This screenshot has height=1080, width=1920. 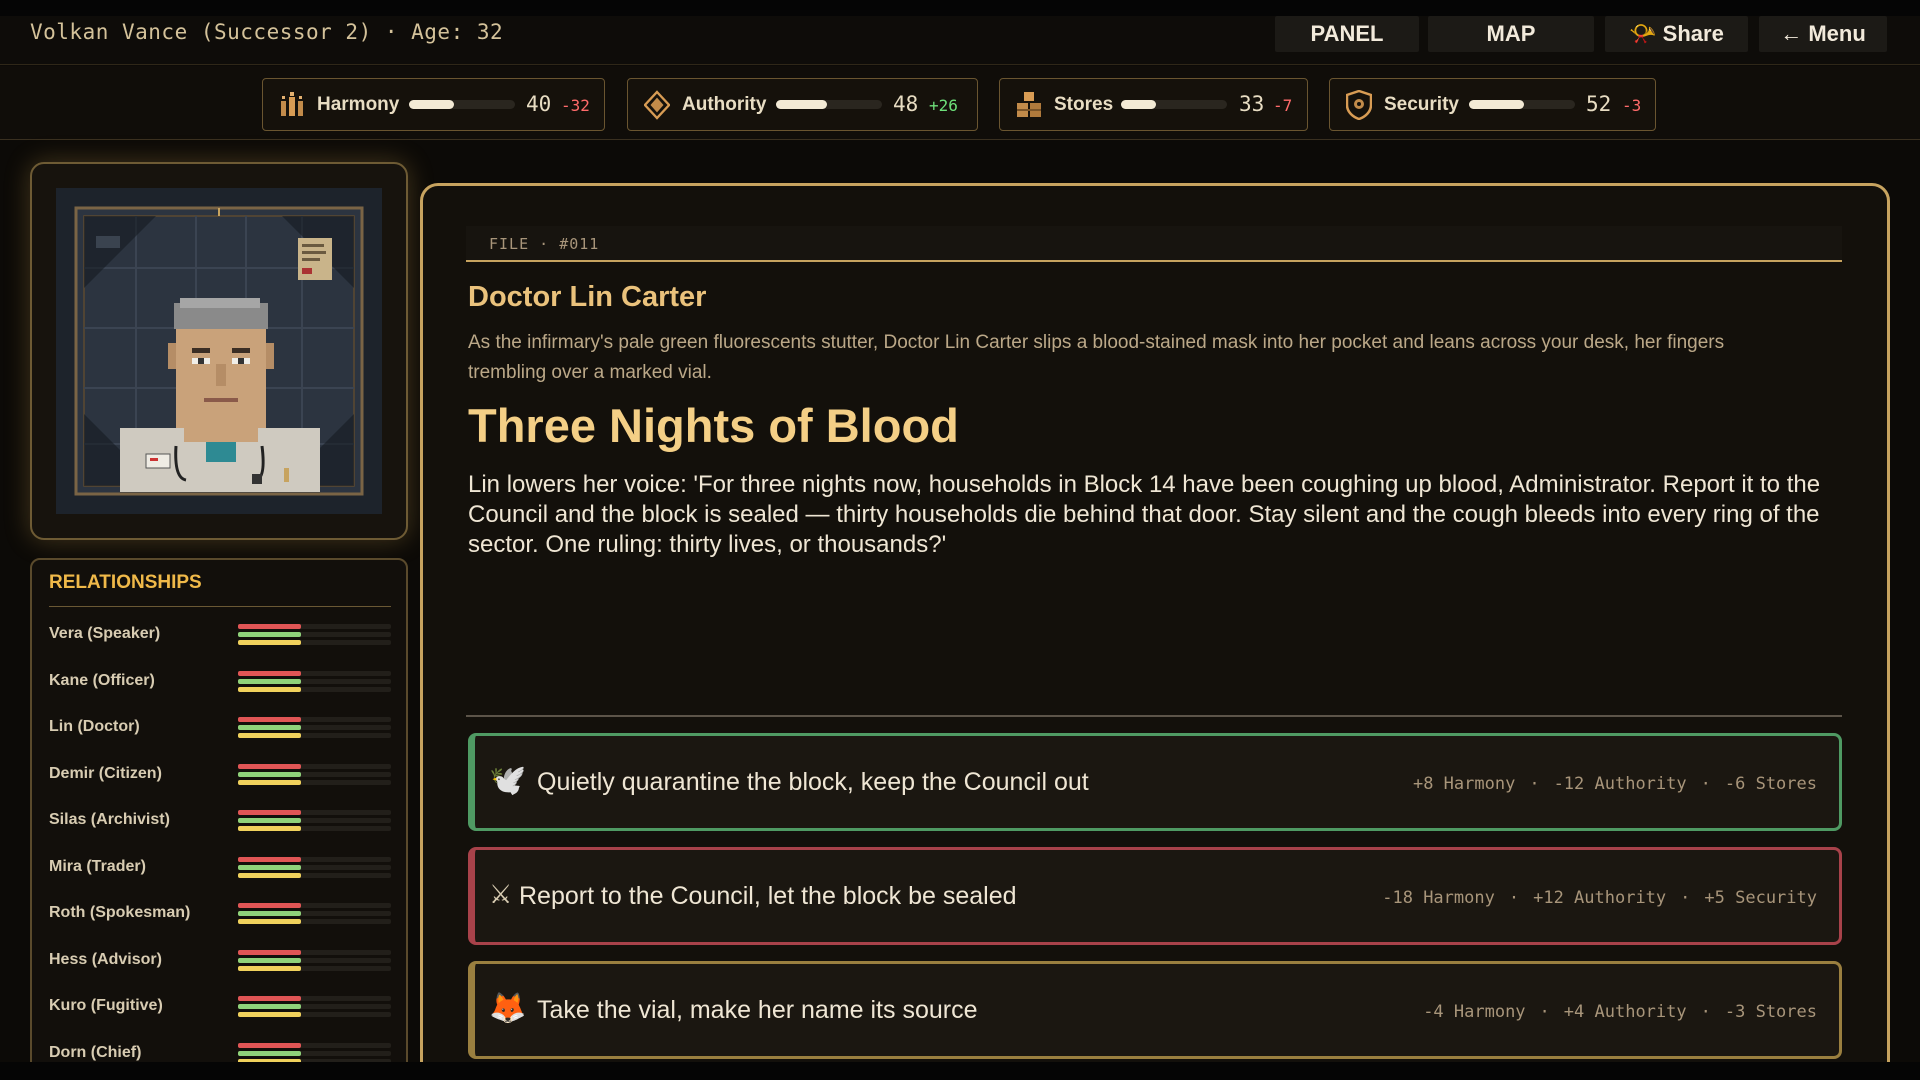 I want to click on relationship-row: Silas (Archivist), so click(x=220, y=819).